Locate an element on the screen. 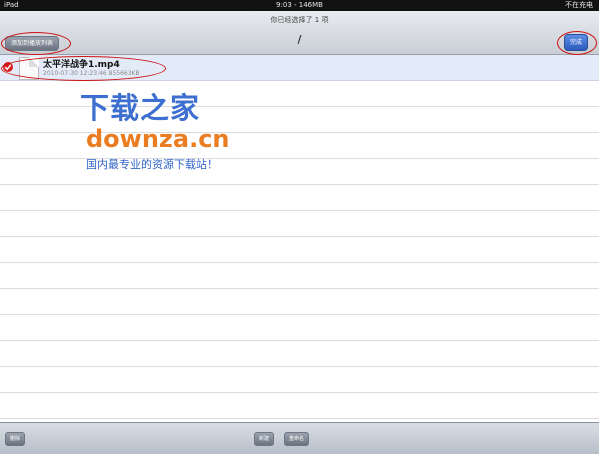  delete-button: 删除 is located at coordinates (15, 439).